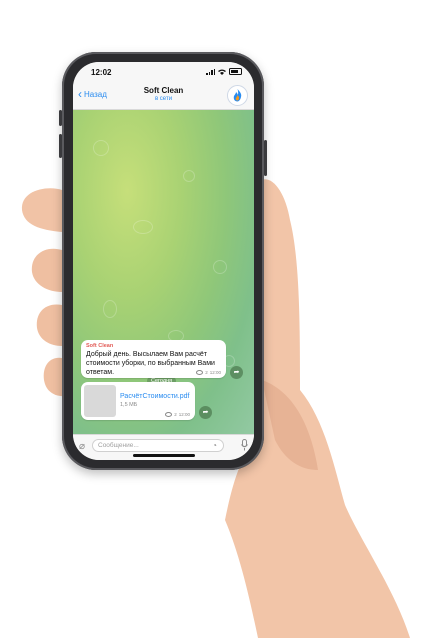 Image resolution: width=425 pixels, height=638 pixels. What do you see at coordinates (163, 72) in the screenshot?
I see `status-bar: 12:02` at bounding box center [163, 72].